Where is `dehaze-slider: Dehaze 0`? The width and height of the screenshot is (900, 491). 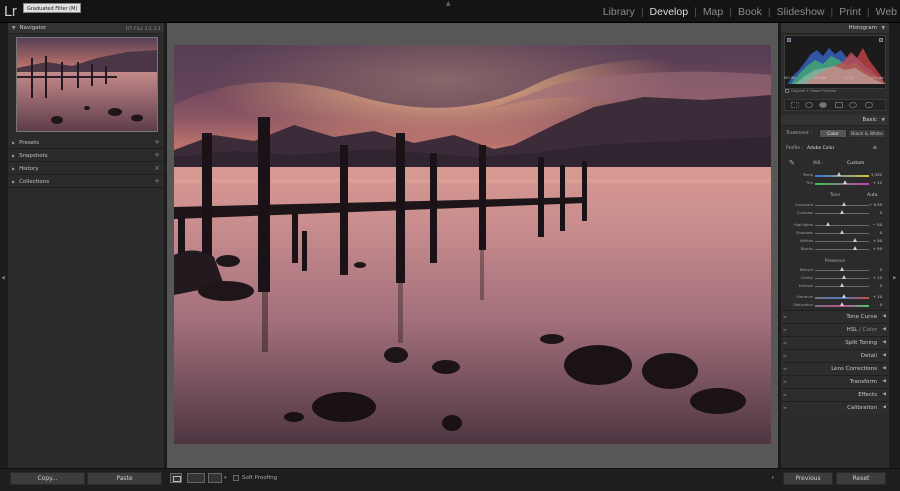 dehaze-slider: Dehaze 0 is located at coordinates (835, 286).